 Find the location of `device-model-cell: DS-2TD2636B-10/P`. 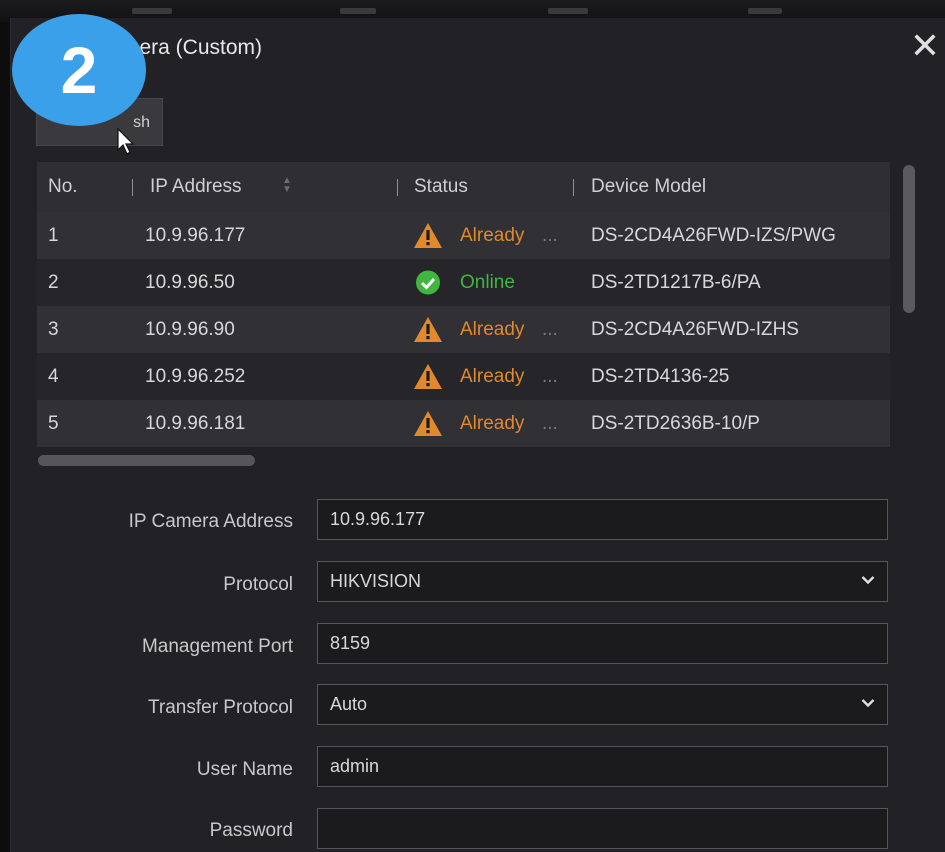

device-model-cell: DS-2TD2636B-10/P is located at coordinates (675, 423).